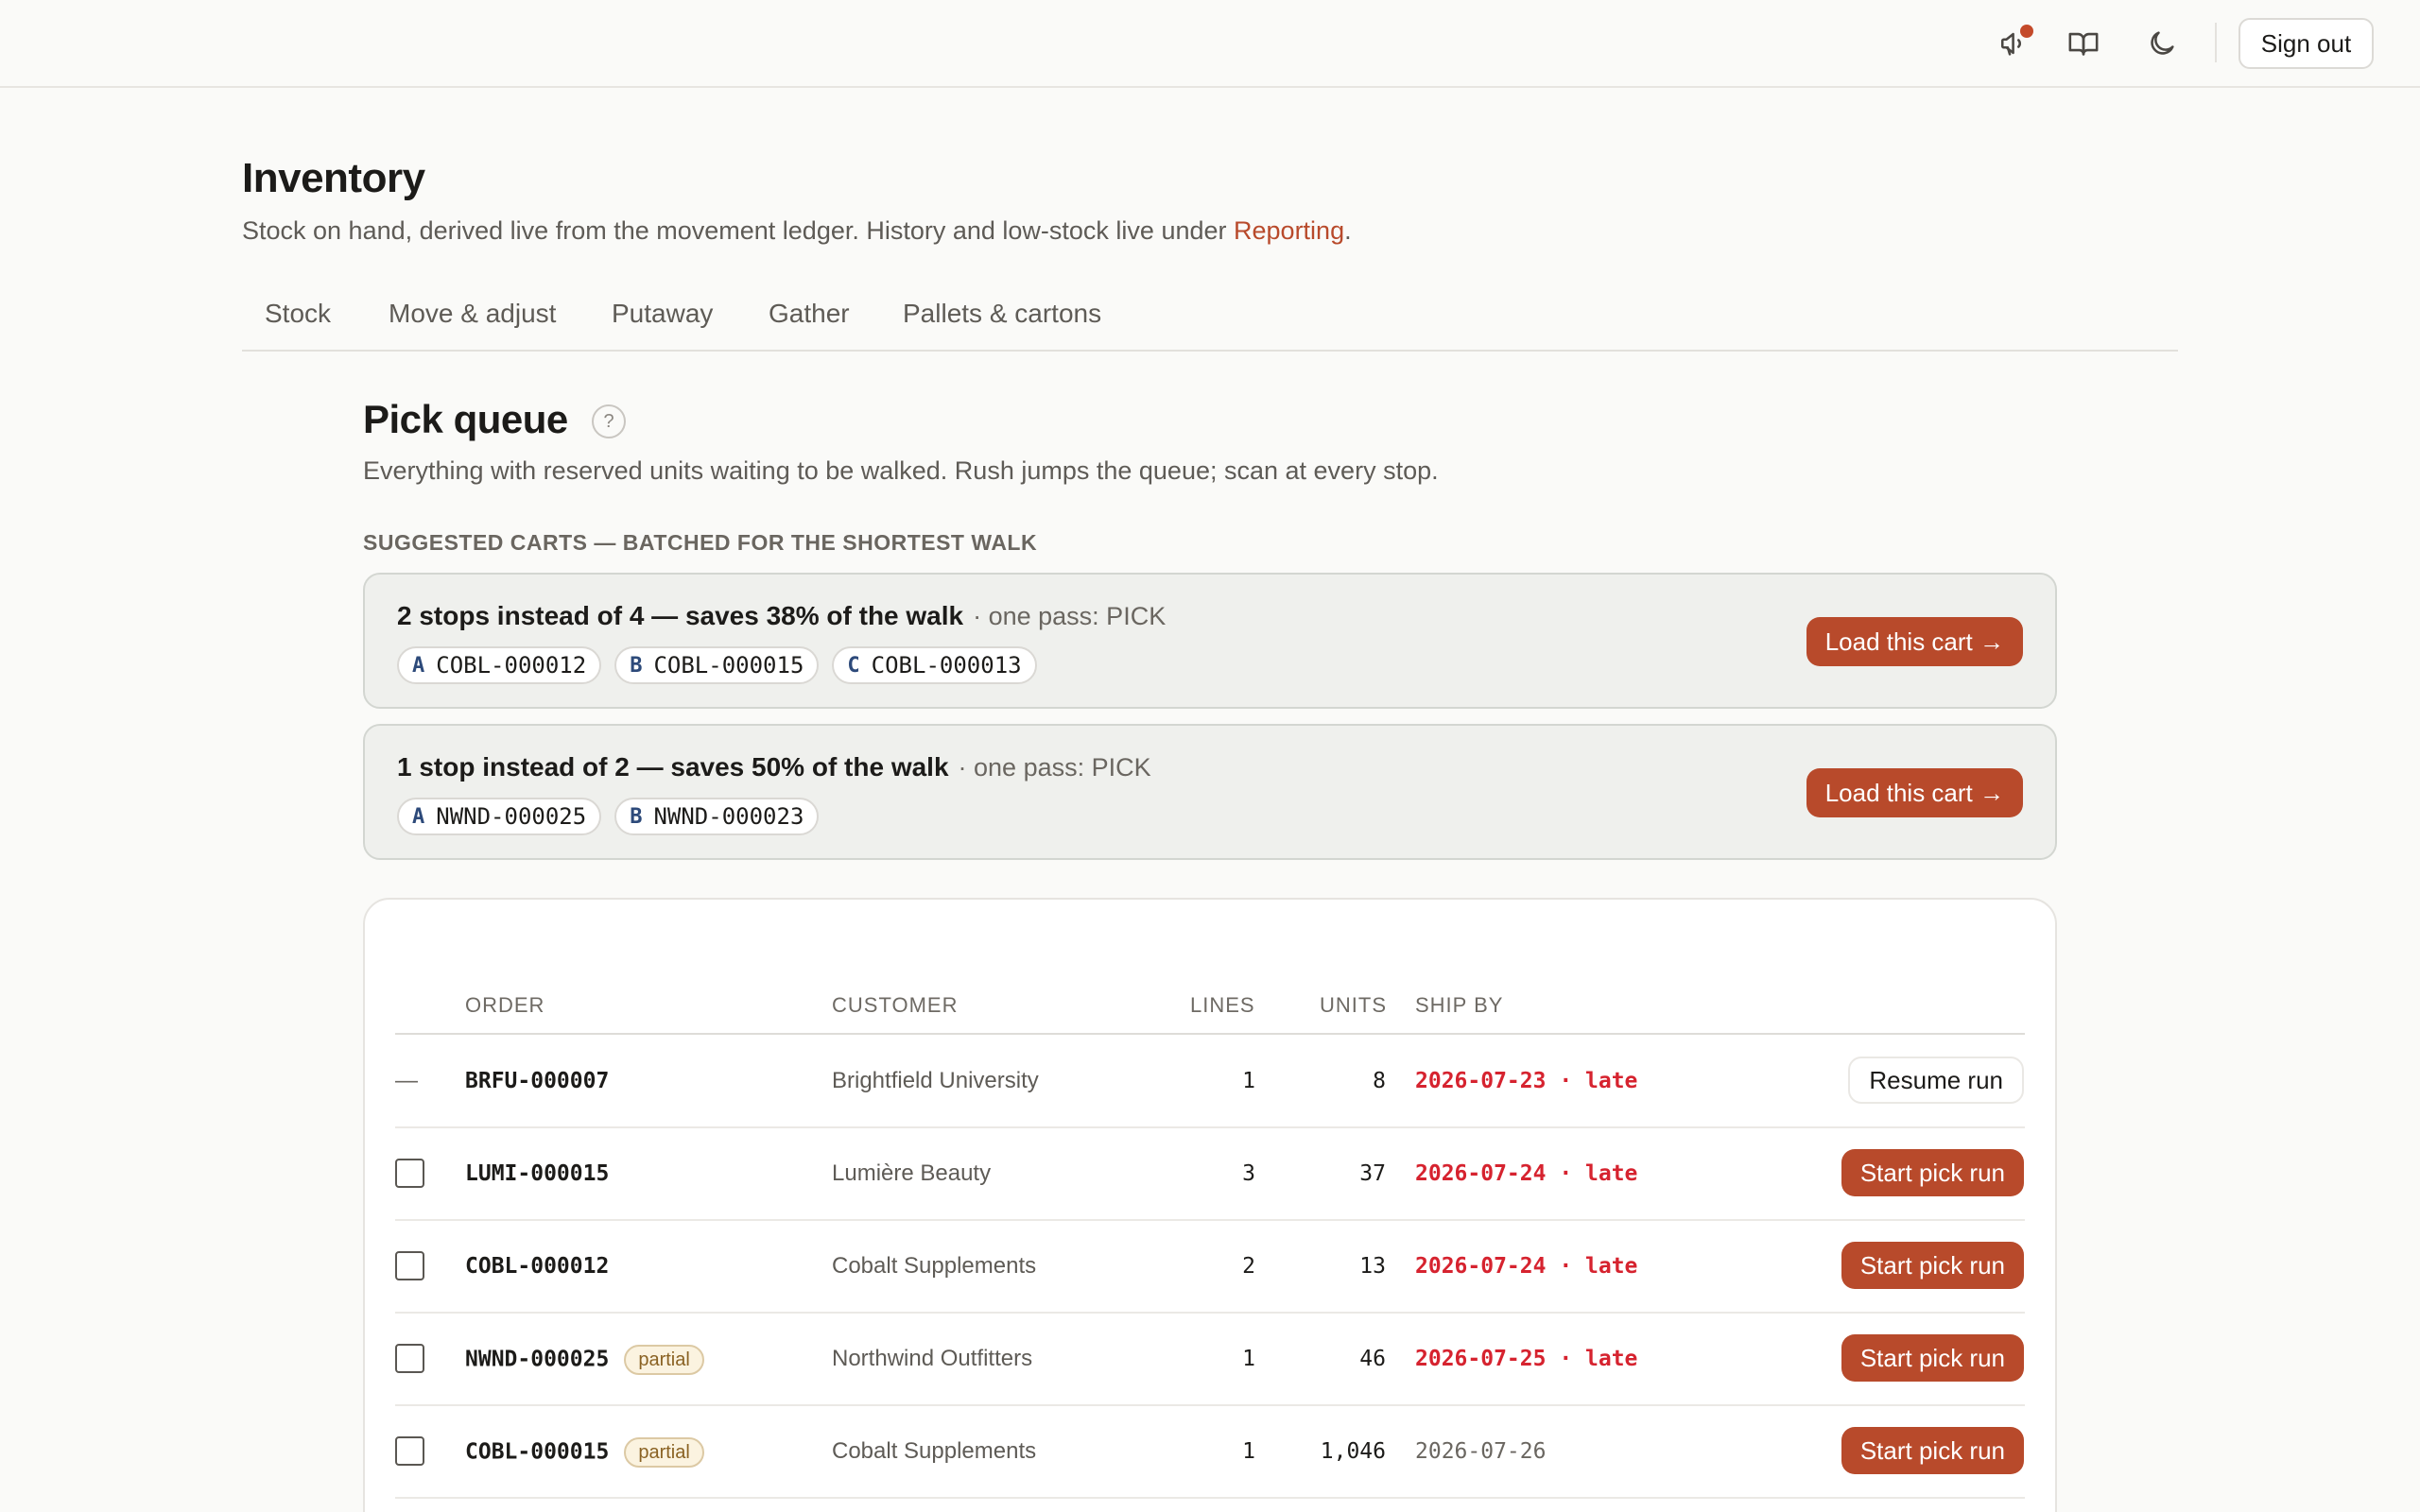 The height and width of the screenshot is (1512, 2420). I want to click on order-id: BRFU-000007, so click(537, 1081).